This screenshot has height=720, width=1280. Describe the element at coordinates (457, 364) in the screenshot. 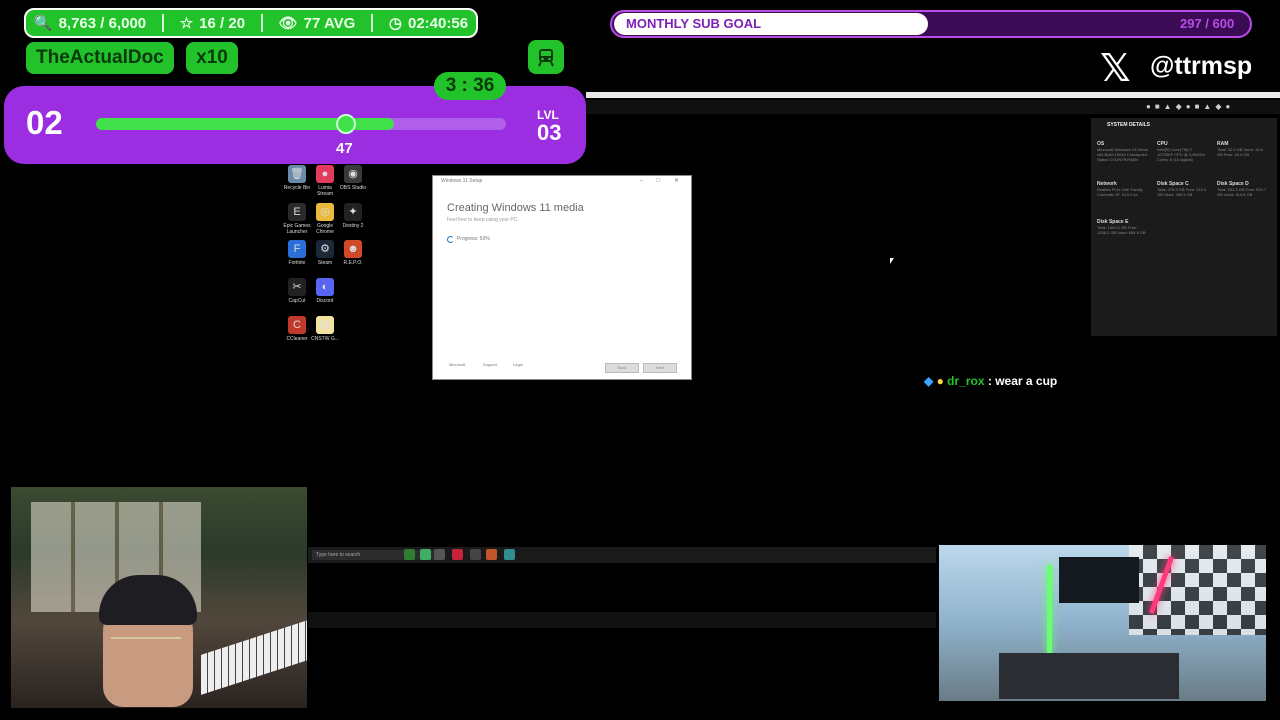

I see `microsoft-logo-label: Microsoft` at that location.